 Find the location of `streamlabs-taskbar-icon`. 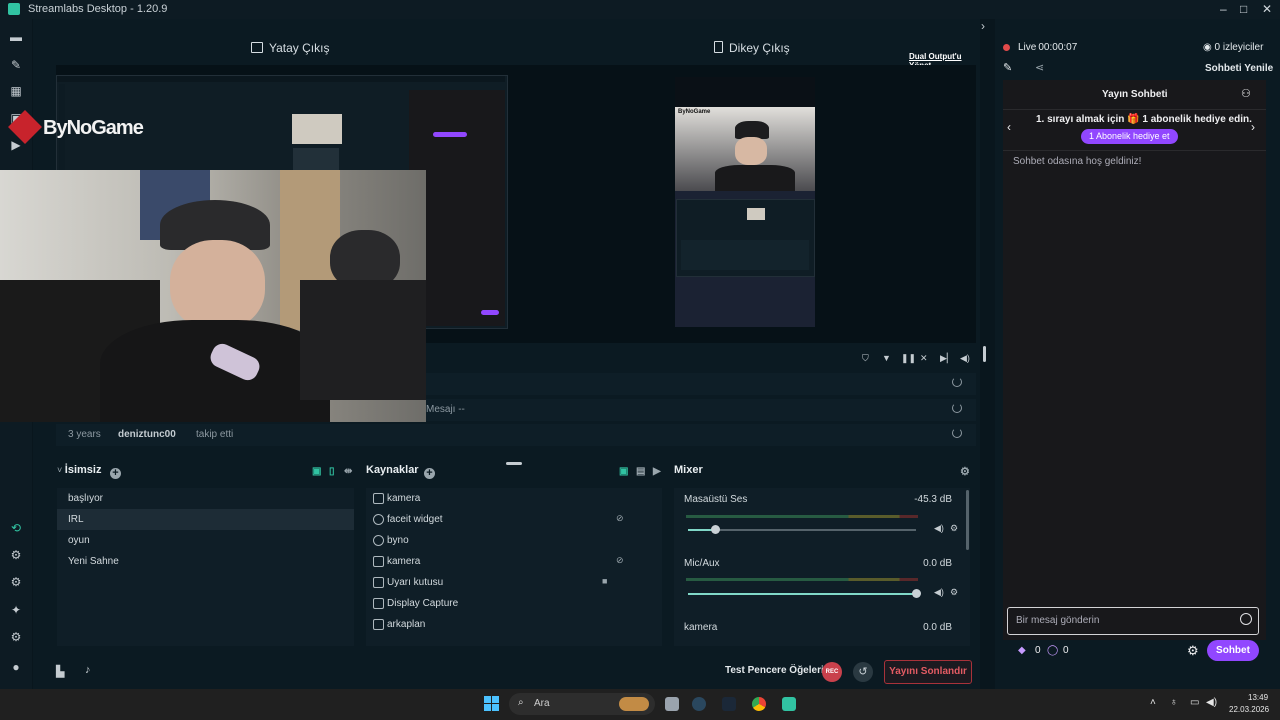

streamlabs-taskbar-icon is located at coordinates (789, 704).